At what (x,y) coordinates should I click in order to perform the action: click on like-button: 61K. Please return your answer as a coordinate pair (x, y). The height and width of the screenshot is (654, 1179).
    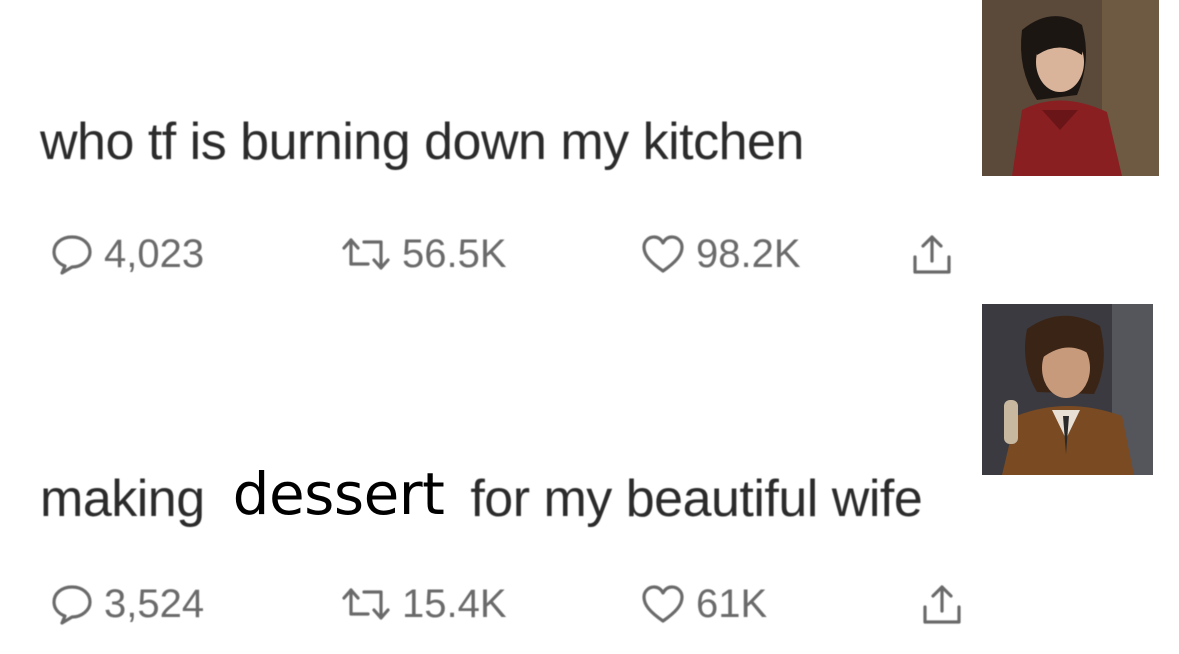
    Looking at the image, I should click on (780, 604).